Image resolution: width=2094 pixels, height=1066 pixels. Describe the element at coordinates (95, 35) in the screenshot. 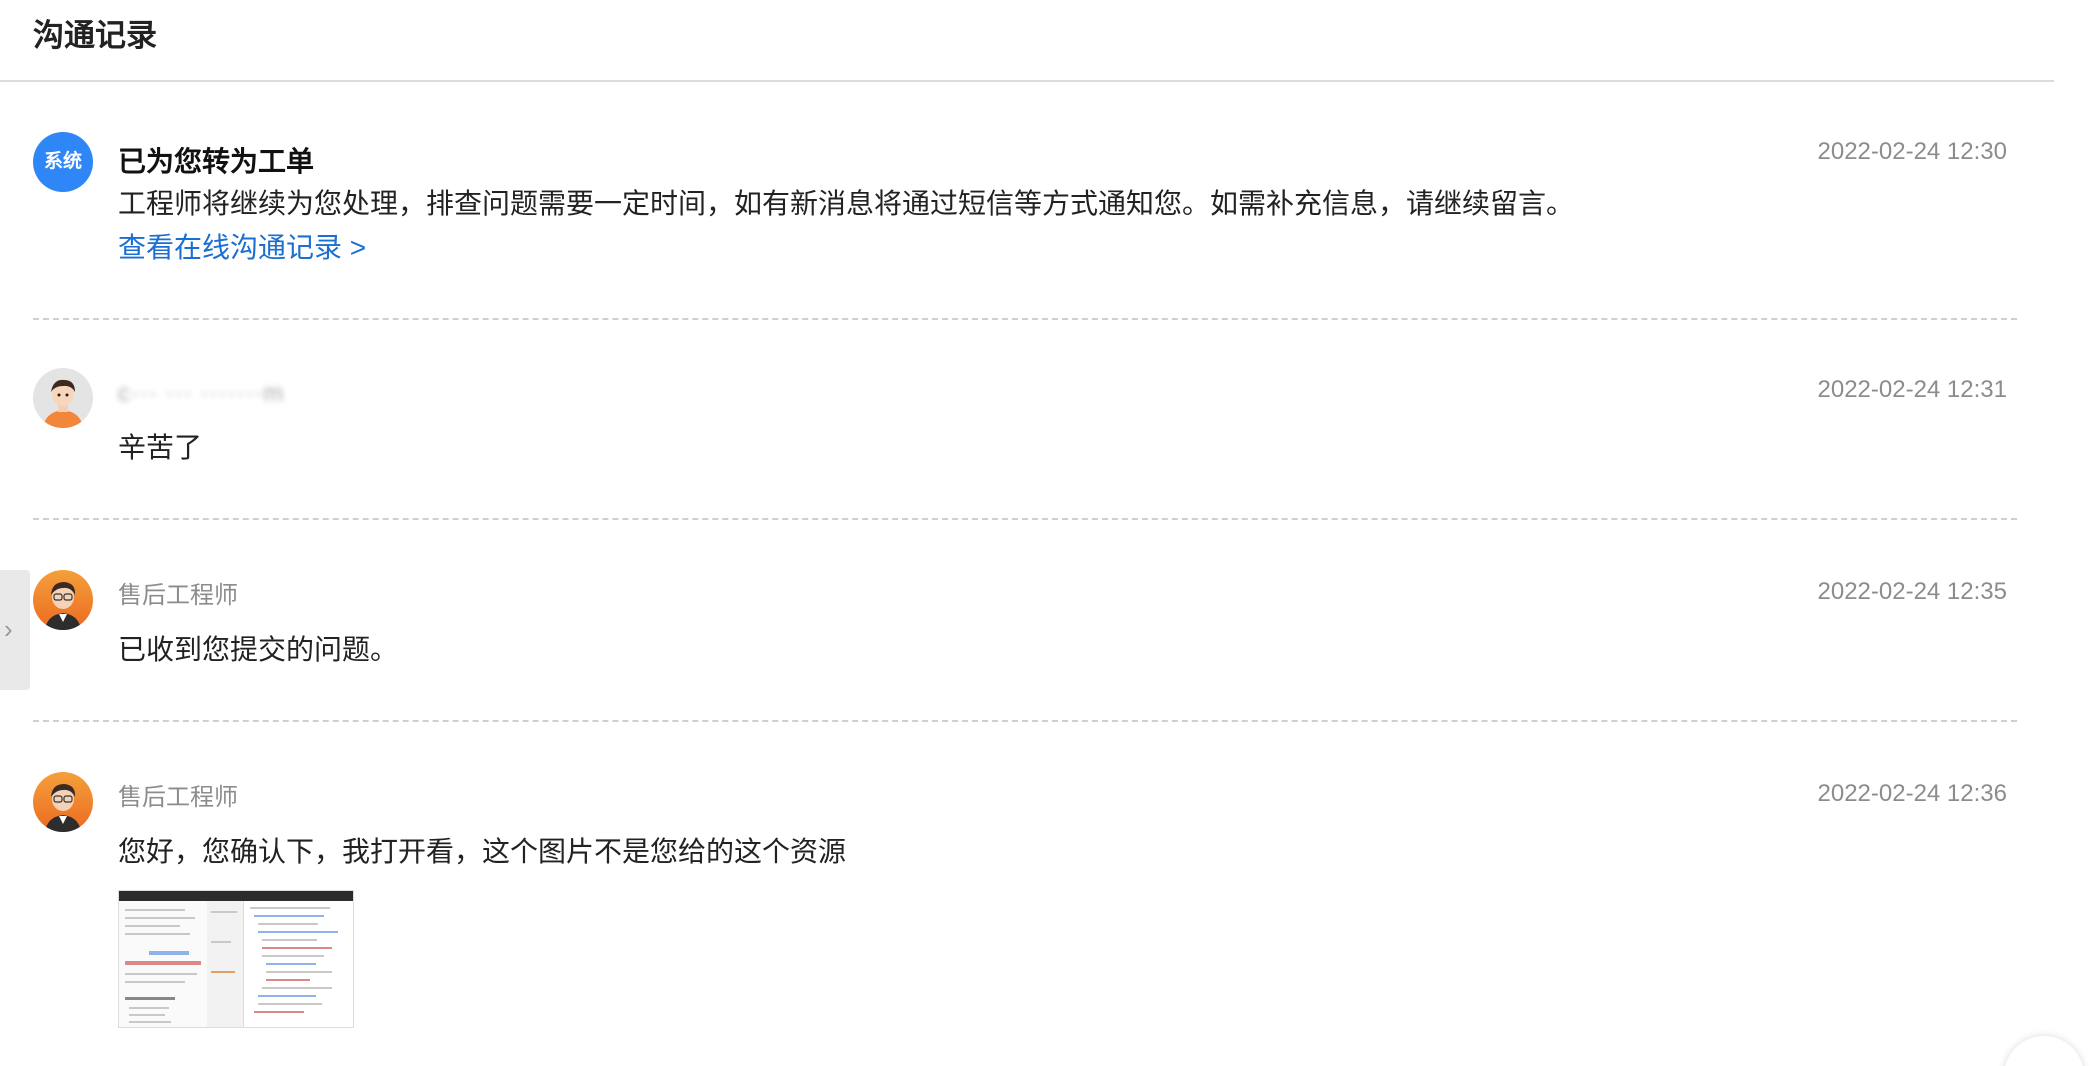

I see `page-title: 沟通记录` at that location.